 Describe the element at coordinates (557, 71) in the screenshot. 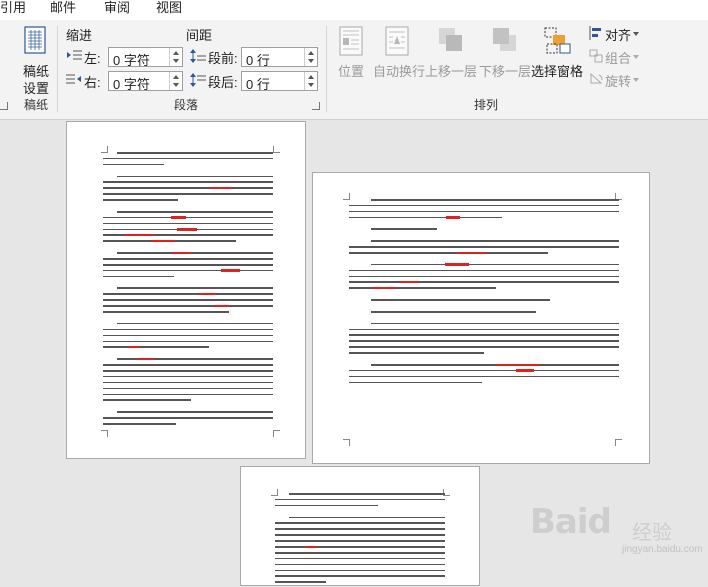

I see `selection-pane-label: 选择窗格` at that location.